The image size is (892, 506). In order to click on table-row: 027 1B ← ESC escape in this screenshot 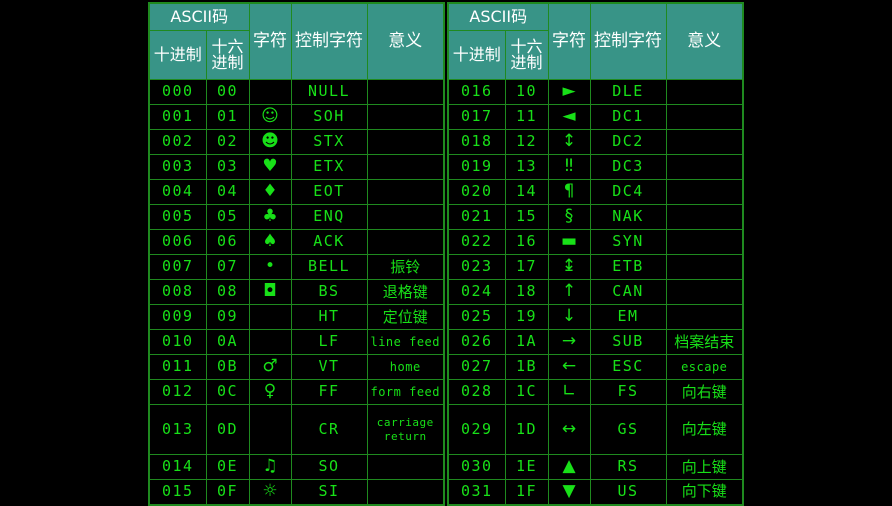, I will do `click(595, 367)`.